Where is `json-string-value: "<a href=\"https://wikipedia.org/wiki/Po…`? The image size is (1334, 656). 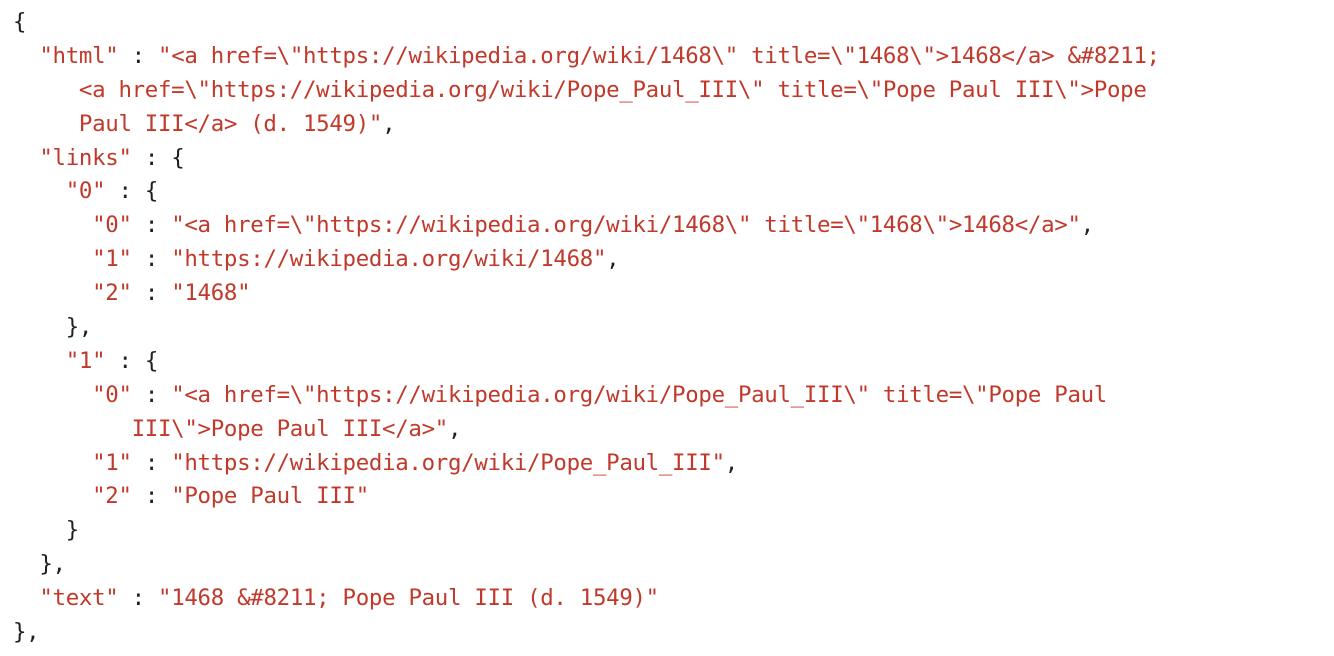 json-string-value: "<a href=\"https://wikipedia.org/wiki/Po… is located at coordinates (639, 394).